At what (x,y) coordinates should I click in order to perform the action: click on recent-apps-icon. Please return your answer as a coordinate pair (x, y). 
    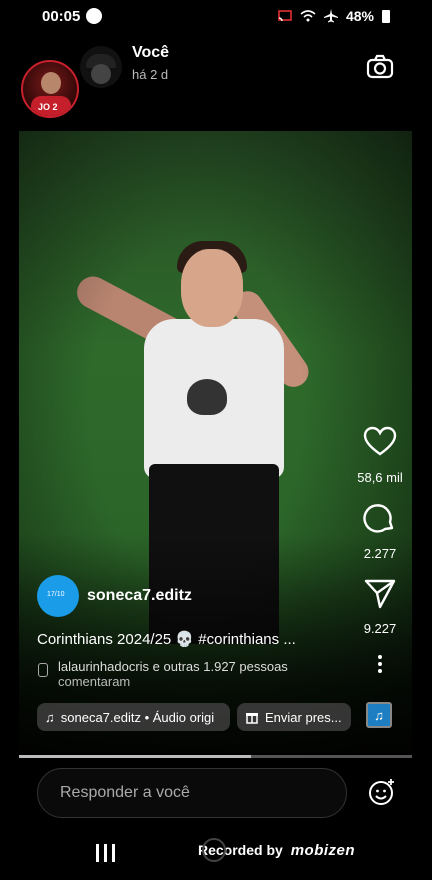
    Looking at the image, I should click on (106, 853).